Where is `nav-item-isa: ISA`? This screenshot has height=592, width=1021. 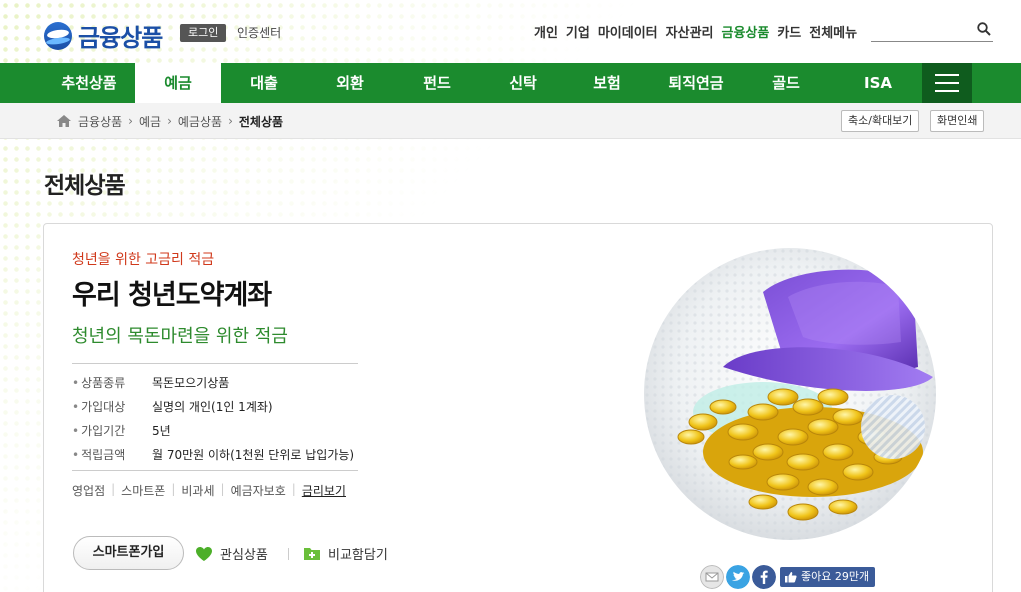 nav-item-isa: ISA is located at coordinates (878, 83).